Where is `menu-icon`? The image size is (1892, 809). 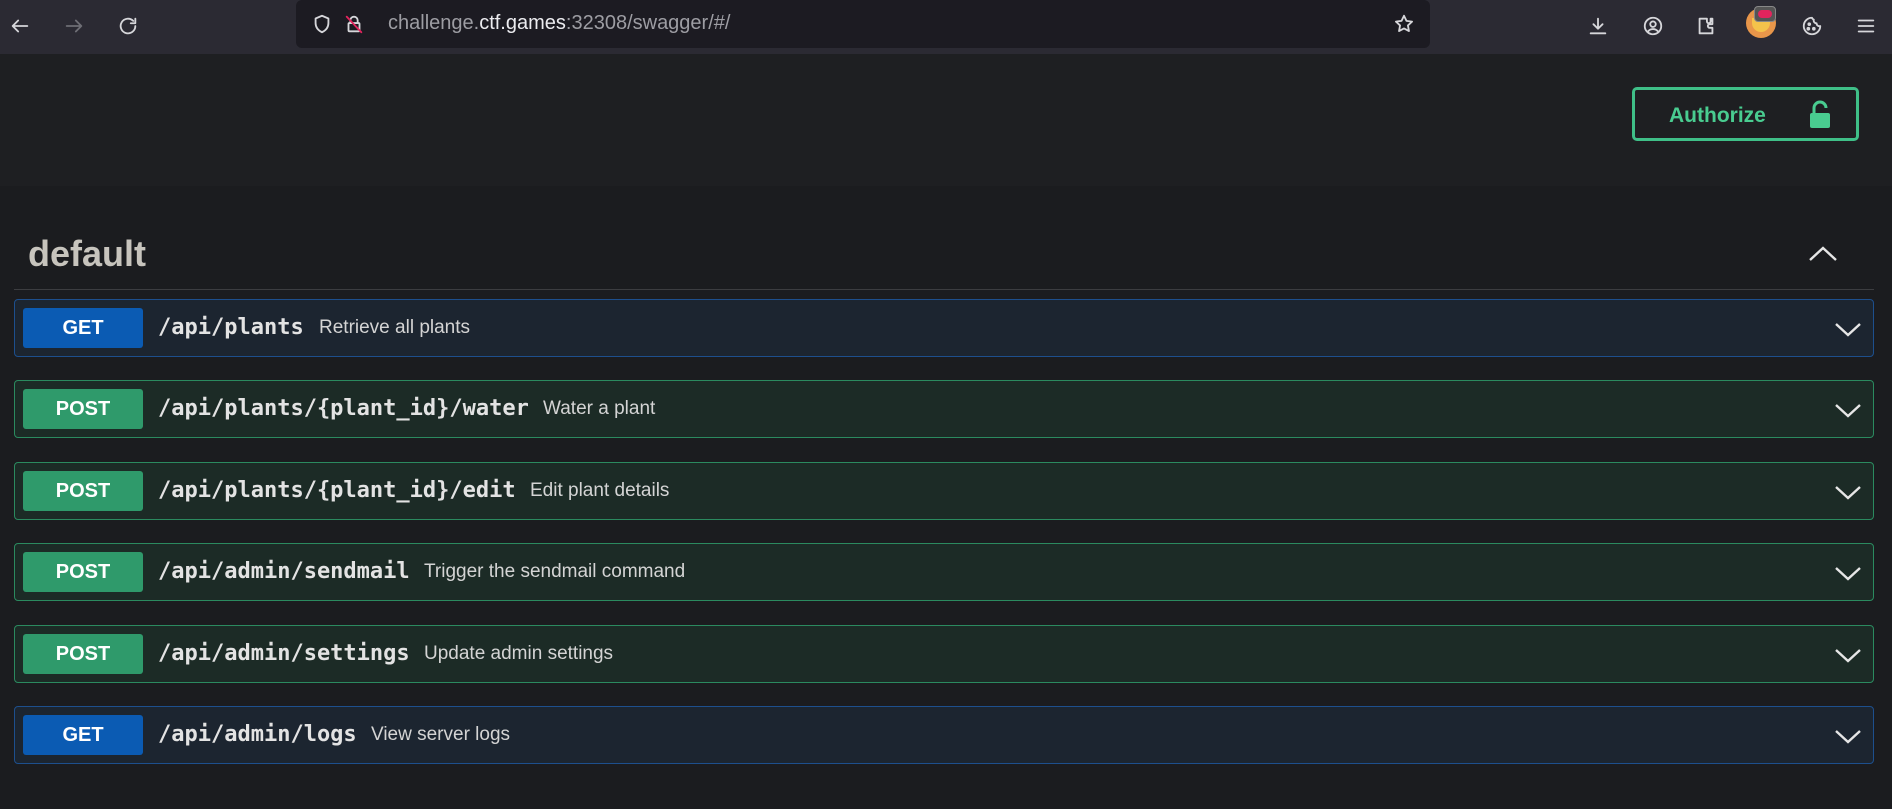 menu-icon is located at coordinates (1866, 26).